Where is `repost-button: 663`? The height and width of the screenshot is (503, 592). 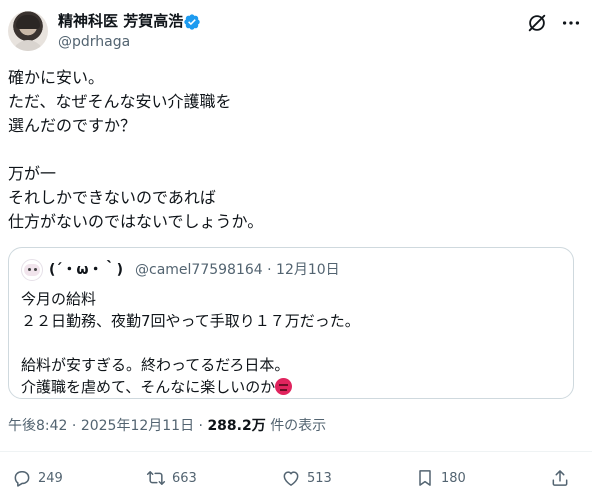
repost-button: 663 is located at coordinates (171, 478).